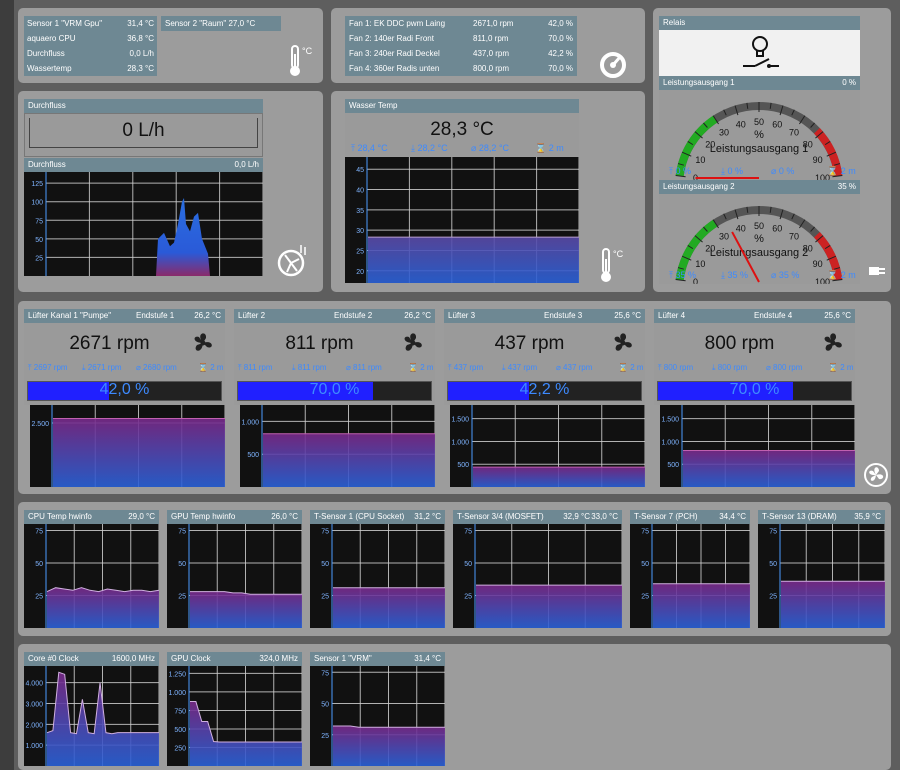  I want to click on chart-title: GPU Temp hwinfo, so click(203, 516).